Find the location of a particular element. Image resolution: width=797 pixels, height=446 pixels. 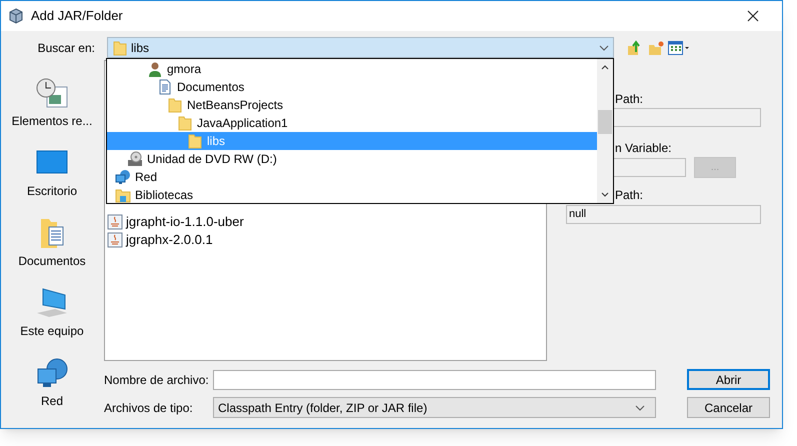

places-item: Escritorio is located at coordinates (52, 173).